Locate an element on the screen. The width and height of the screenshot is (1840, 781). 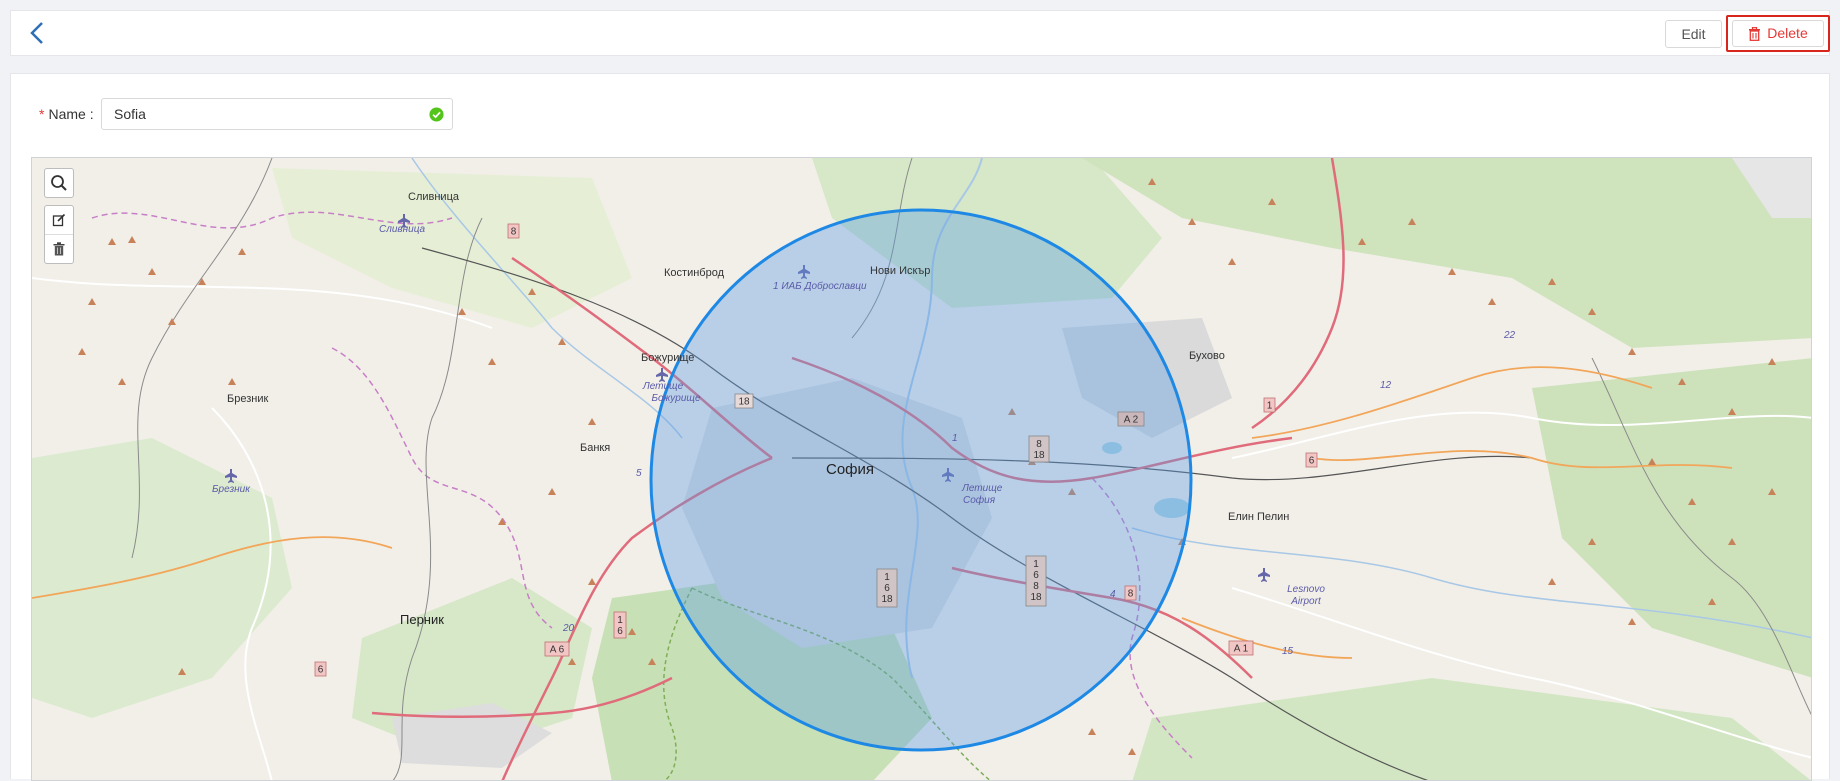
road-shield: A 6 is located at coordinates (557, 650).